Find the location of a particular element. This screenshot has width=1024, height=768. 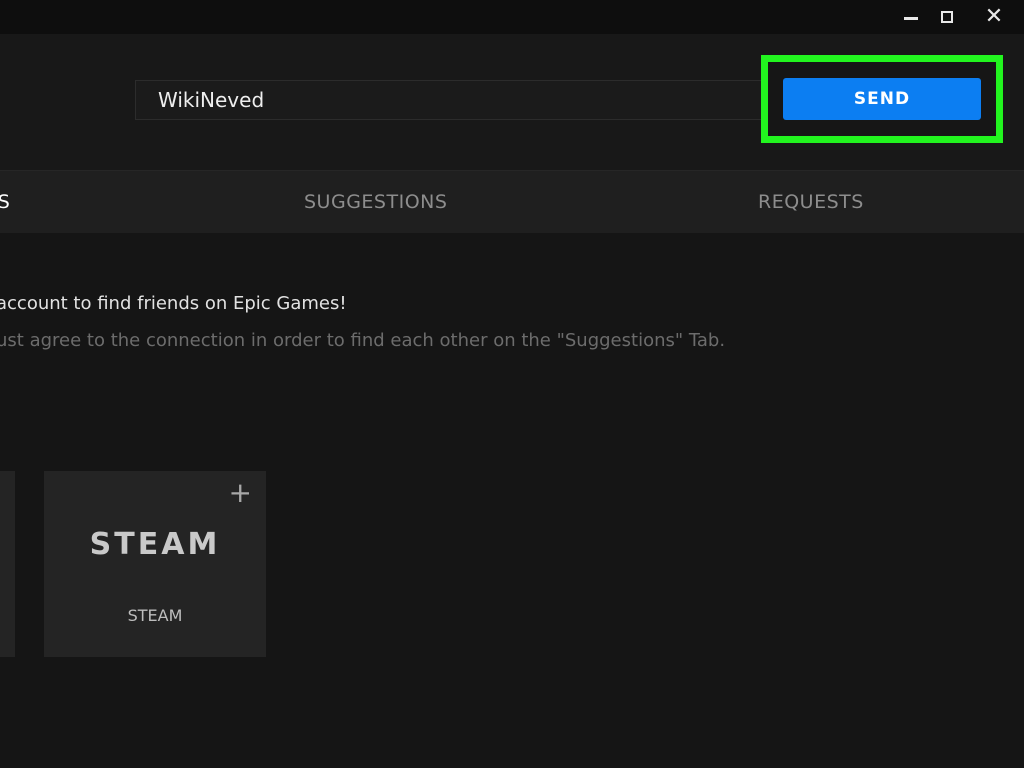

display-name-input is located at coordinates (449, 100).